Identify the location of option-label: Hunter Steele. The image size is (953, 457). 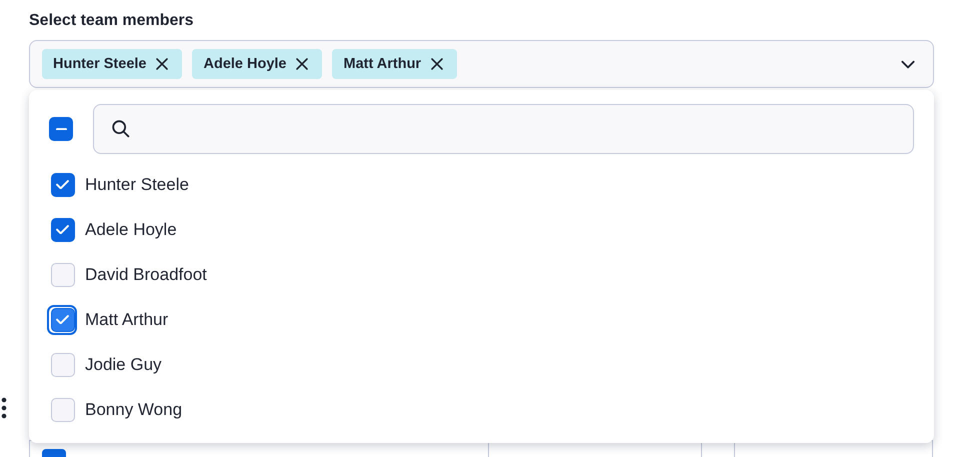
(137, 184).